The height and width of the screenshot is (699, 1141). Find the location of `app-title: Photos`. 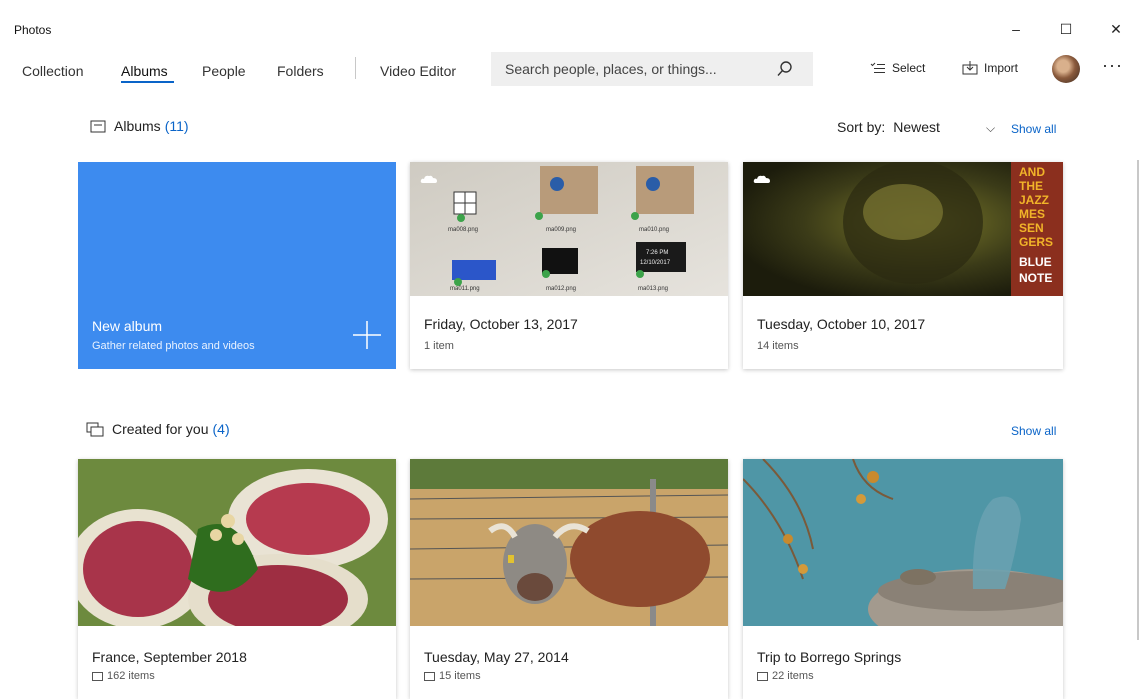

app-title: Photos is located at coordinates (33, 30).